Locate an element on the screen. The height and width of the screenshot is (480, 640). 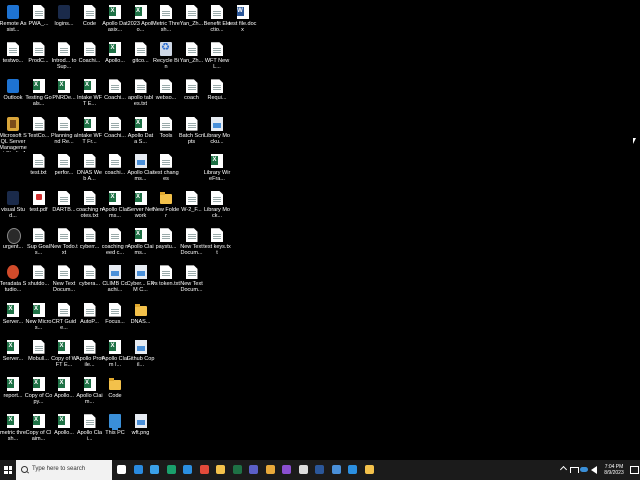
volume-icon is located at coordinates (594, 470).